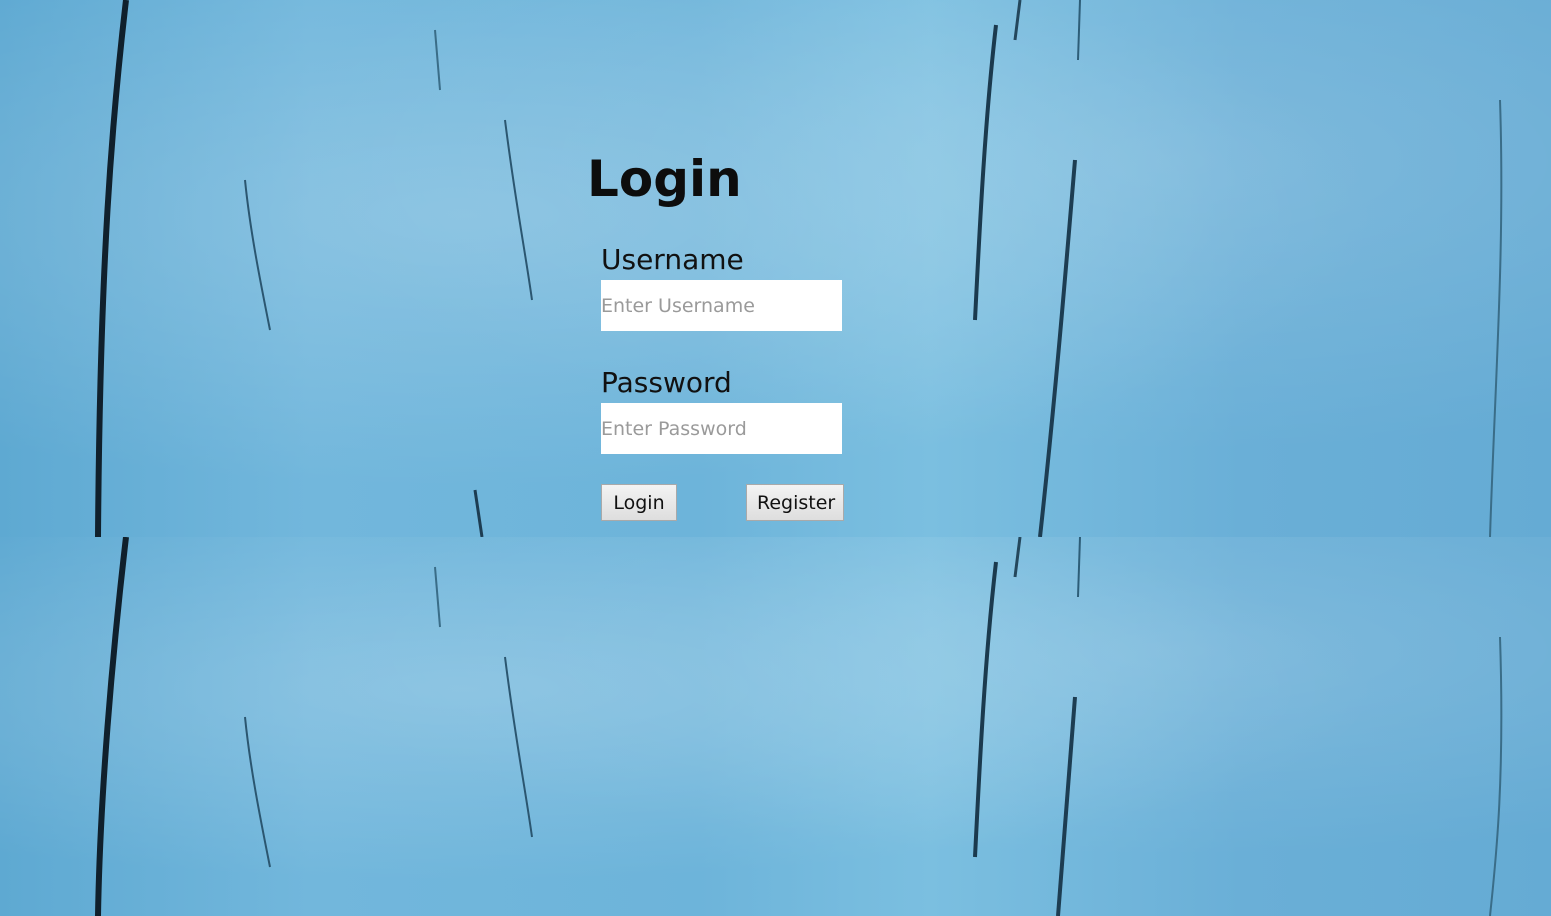 The image size is (1551, 916). I want to click on login-button: Login, so click(639, 502).